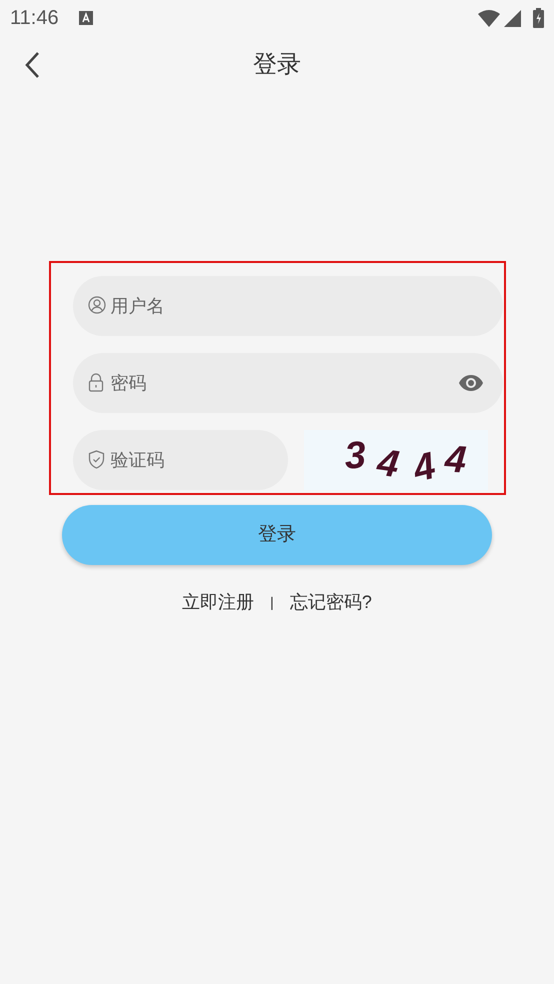 This screenshot has width=554, height=984. What do you see at coordinates (489, 18) in the screenshot?
I see `wifi-icon` at bounding box center [489, 18].